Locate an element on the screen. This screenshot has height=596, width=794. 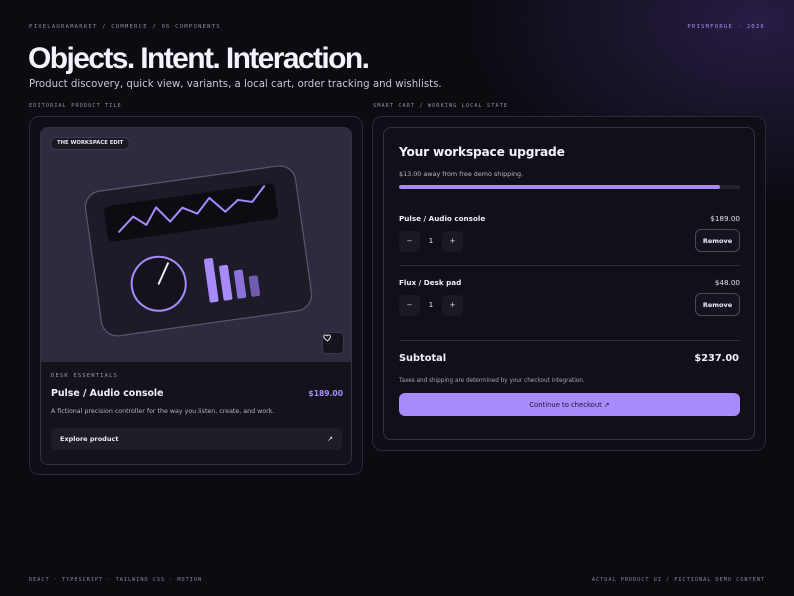
page-title: Objects. Intent. Interaction. is located at coordinates (199, 58).